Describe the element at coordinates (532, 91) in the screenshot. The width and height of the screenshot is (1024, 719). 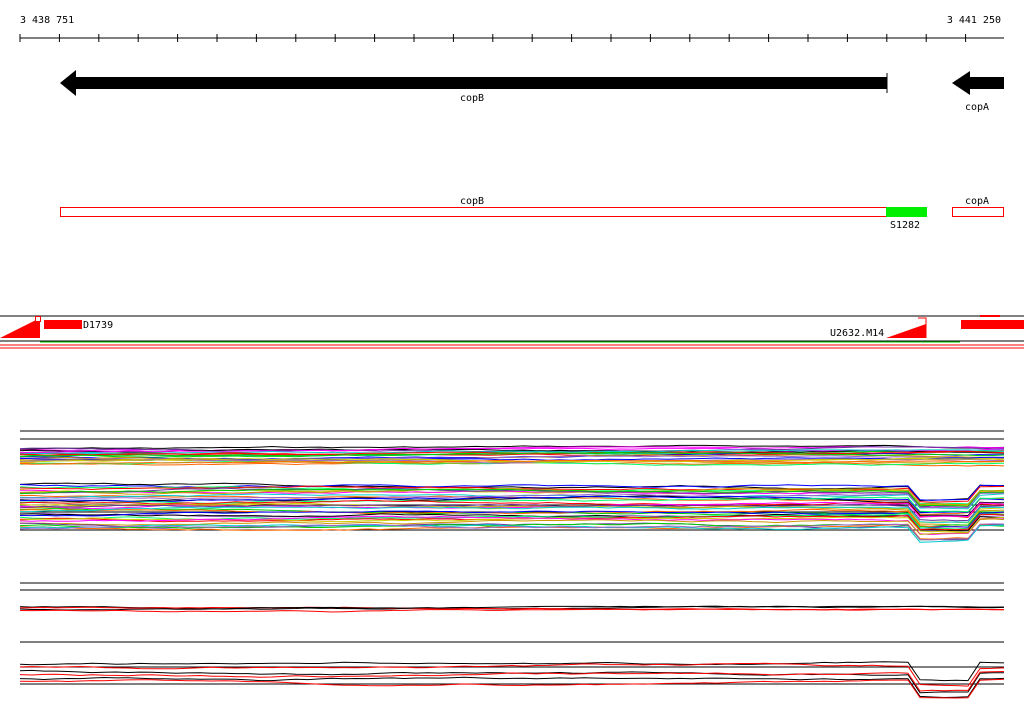
I see `gene-track: copB copA` at that location.